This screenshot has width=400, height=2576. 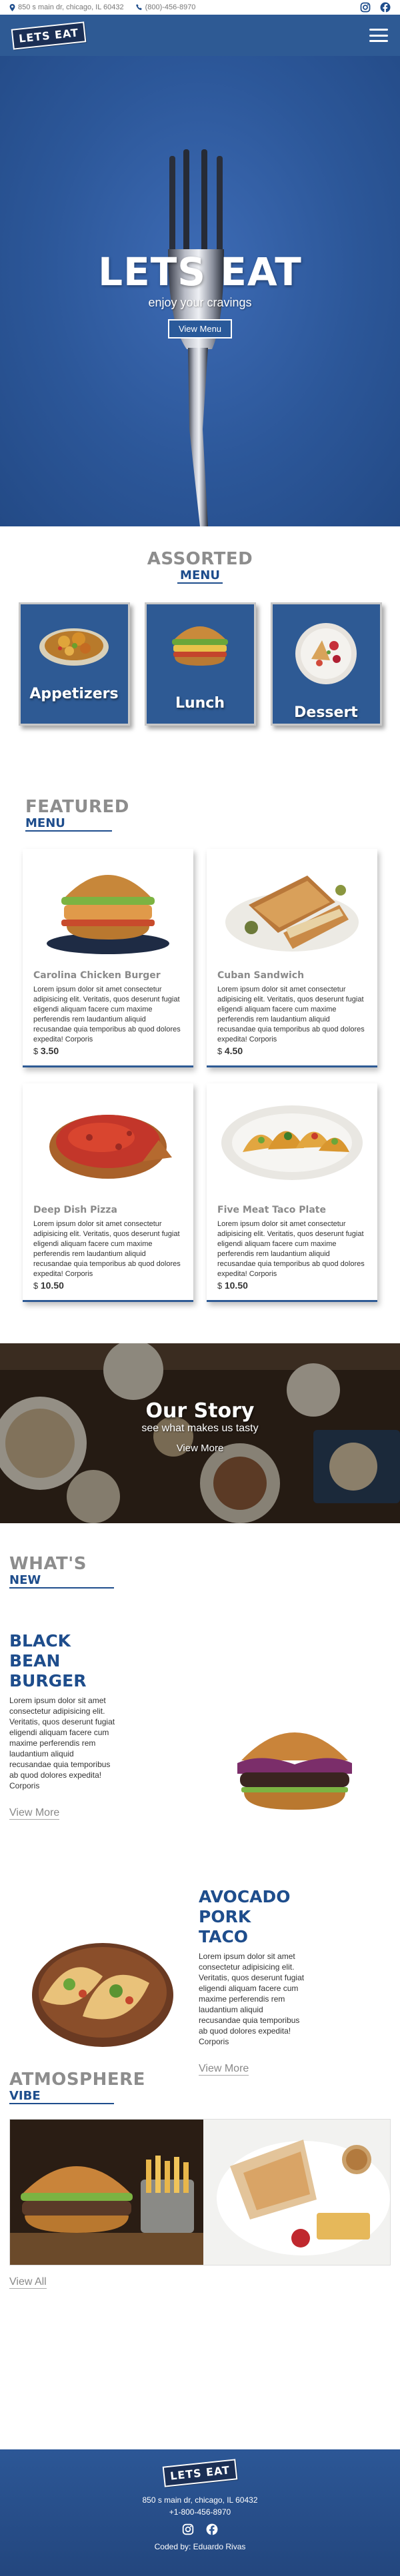 What do you see at coordinates (106, 2193) in the screenshot?
I see `burger-fries-image` at bounding box center [106, 2193].